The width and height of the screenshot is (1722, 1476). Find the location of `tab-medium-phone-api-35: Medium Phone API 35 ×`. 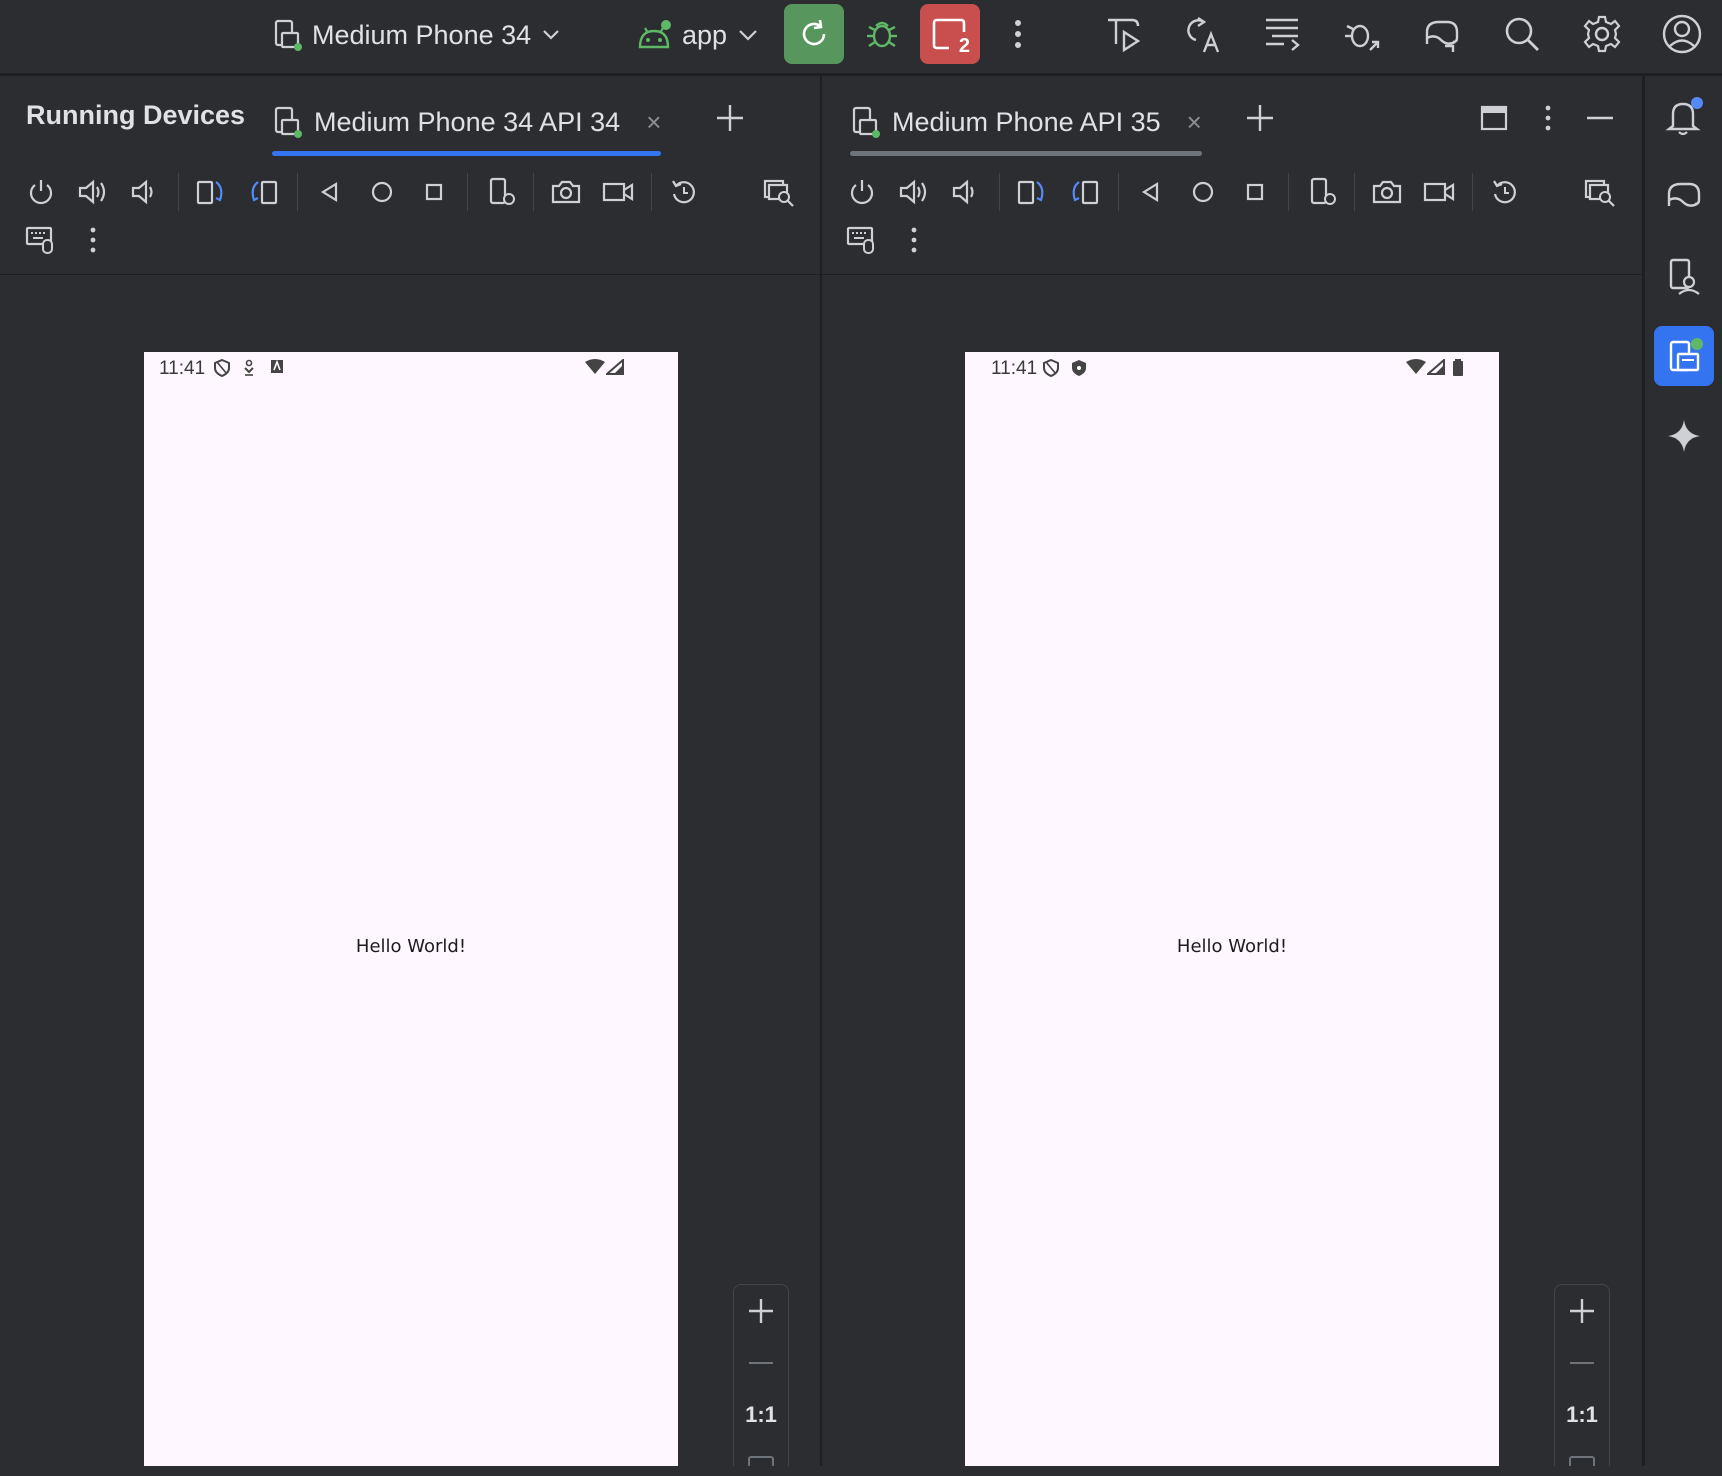

tab-medium-phone-api-35: Medium Phone API 35 × is located at coordinates (1026, 123).